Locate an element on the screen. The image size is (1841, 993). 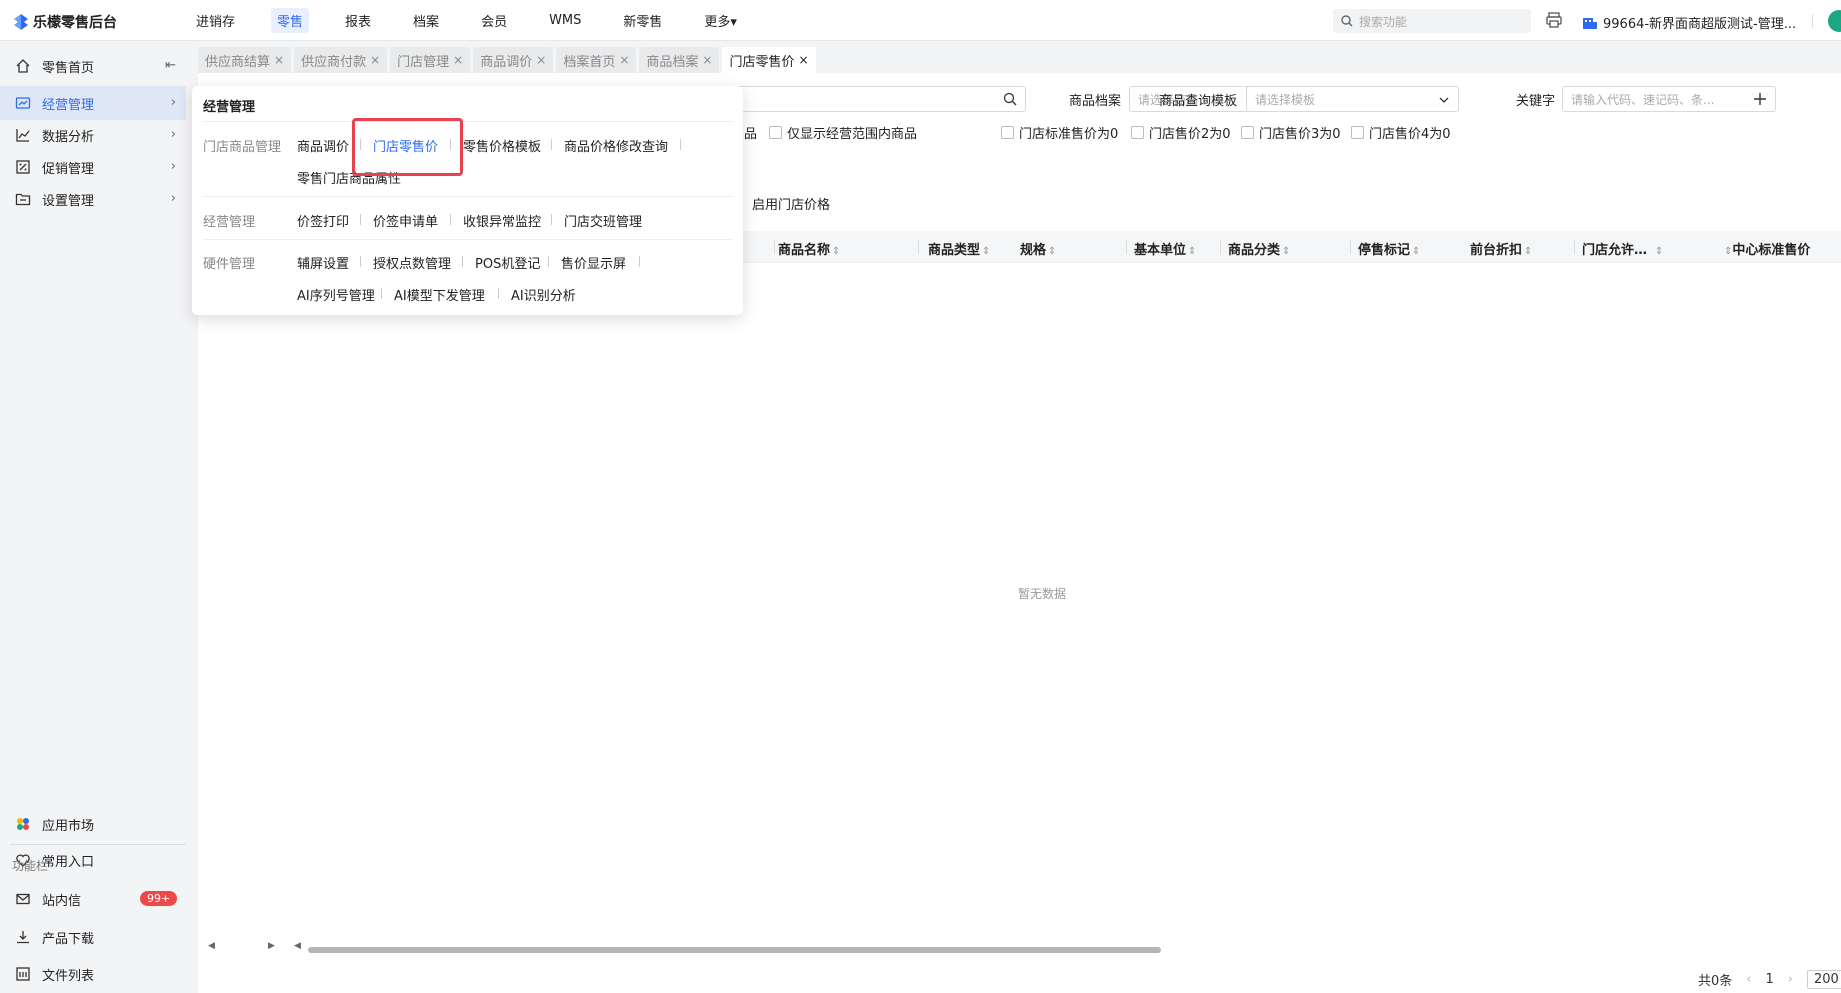
std-price-zero-checkbox: 门店标准售价为0 is located at coordinates (1059, 132).